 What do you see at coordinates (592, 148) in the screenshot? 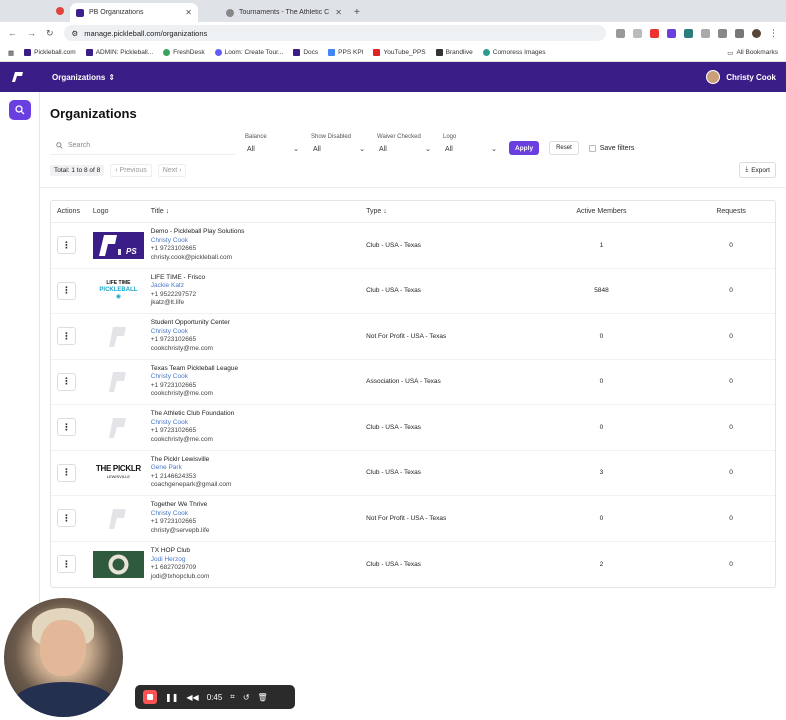
I see `save-filters-checkbox` at bounding box center [592, 148].